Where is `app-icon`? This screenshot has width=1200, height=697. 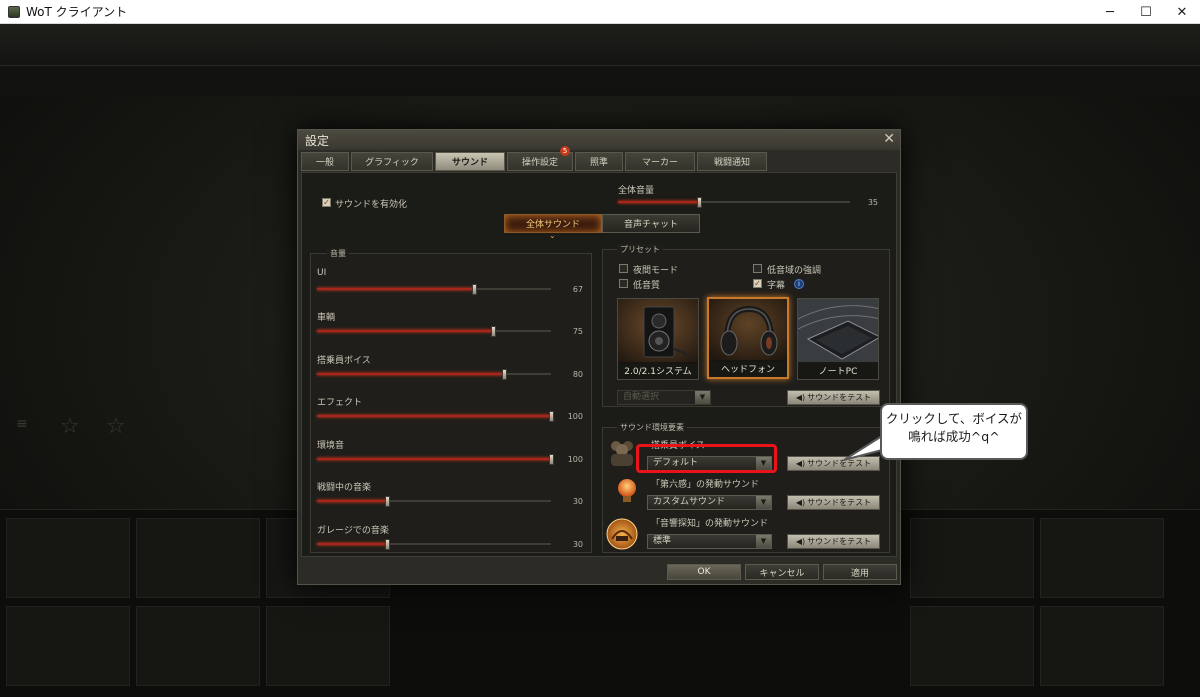 app-icon is located at coordinates (14, 11).